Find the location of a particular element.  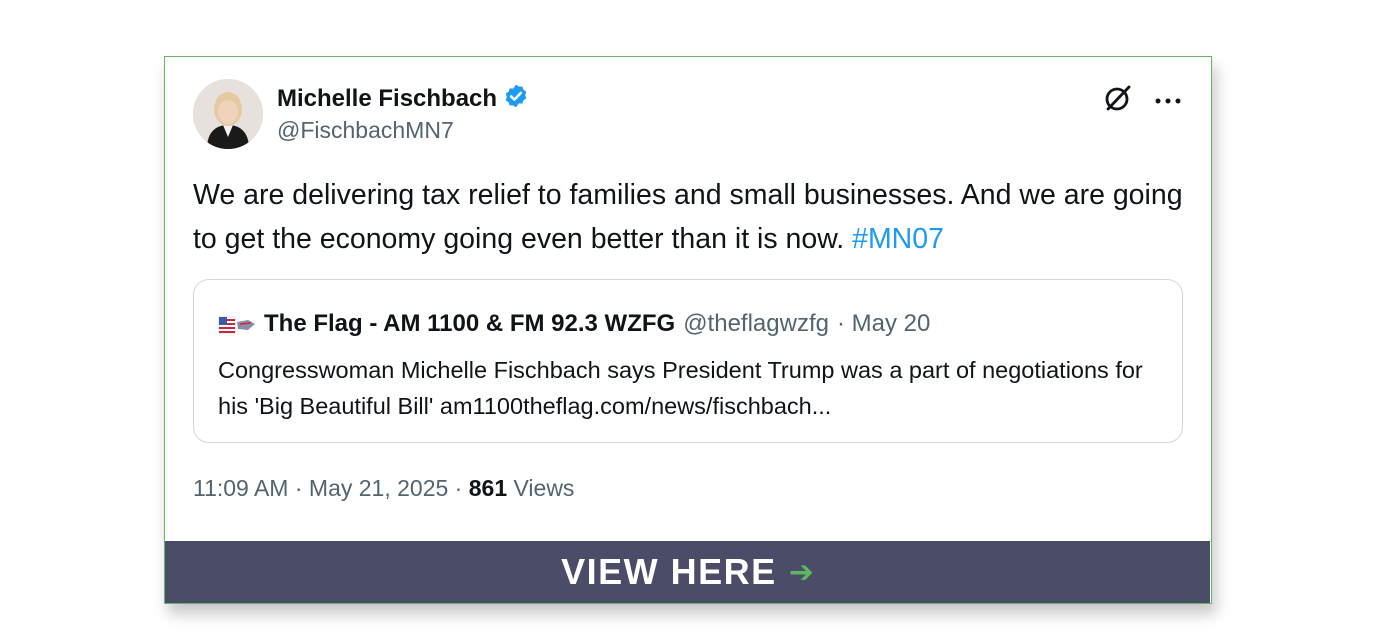

arrow-right-icon: ➔ is located at coordinates (801, 572).